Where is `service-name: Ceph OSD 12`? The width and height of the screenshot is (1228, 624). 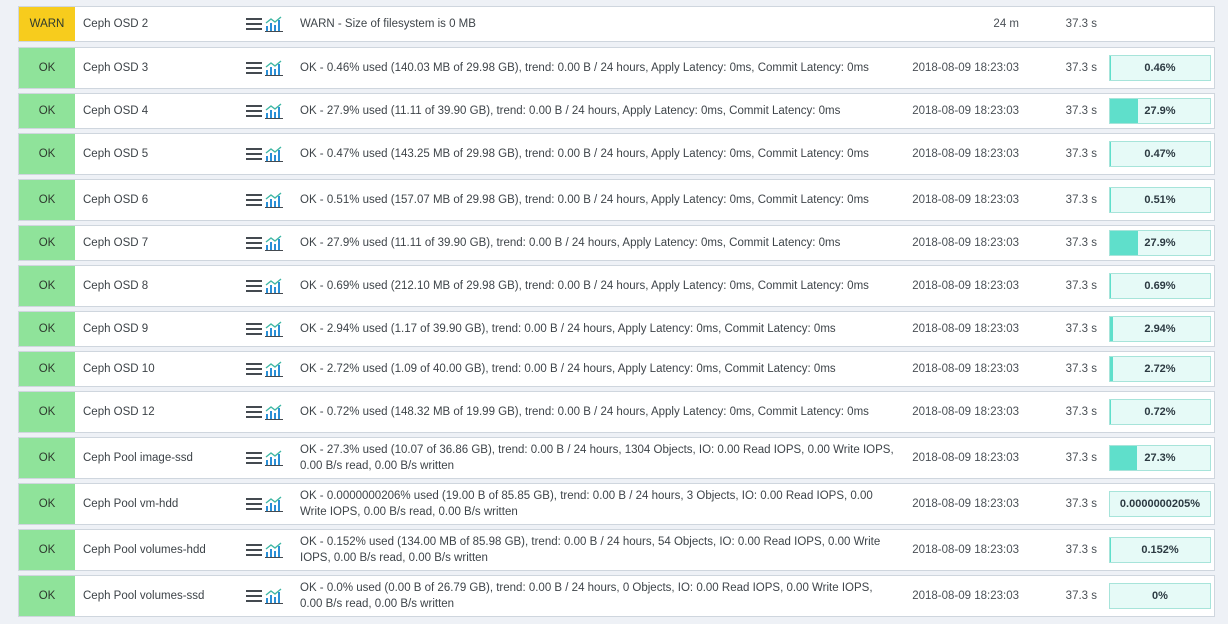 service-name: Ceph OSD 12 is located at coordinates (119, 412).